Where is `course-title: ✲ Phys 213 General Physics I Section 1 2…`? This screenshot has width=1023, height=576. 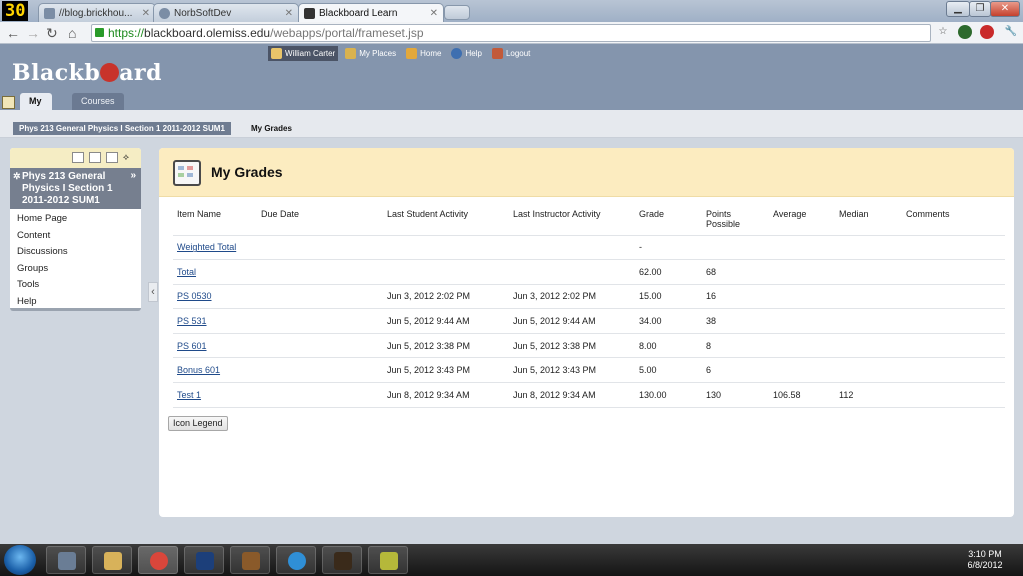 course-title: ✲ Phys 213 General Physics I Section 1 2… is located at coordinates (75, 188).